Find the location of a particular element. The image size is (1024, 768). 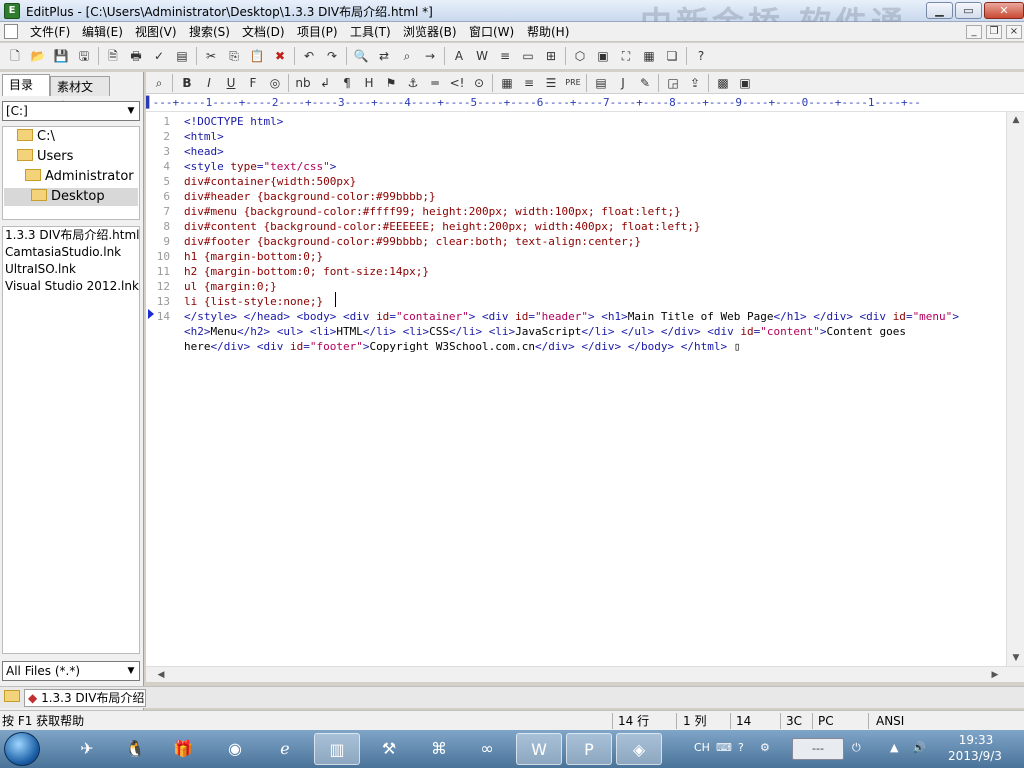

save-icon: 💾 is located at coordinates (61, 56).